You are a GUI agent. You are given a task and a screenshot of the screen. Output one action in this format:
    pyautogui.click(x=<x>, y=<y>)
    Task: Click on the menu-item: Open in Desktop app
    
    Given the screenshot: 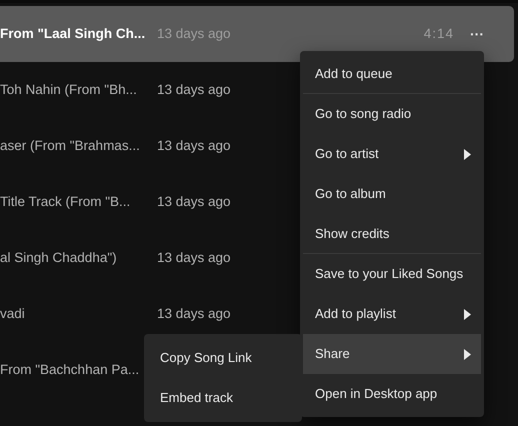 What is the action you would take?
    pyautogui.click(x=392, y=394)
    